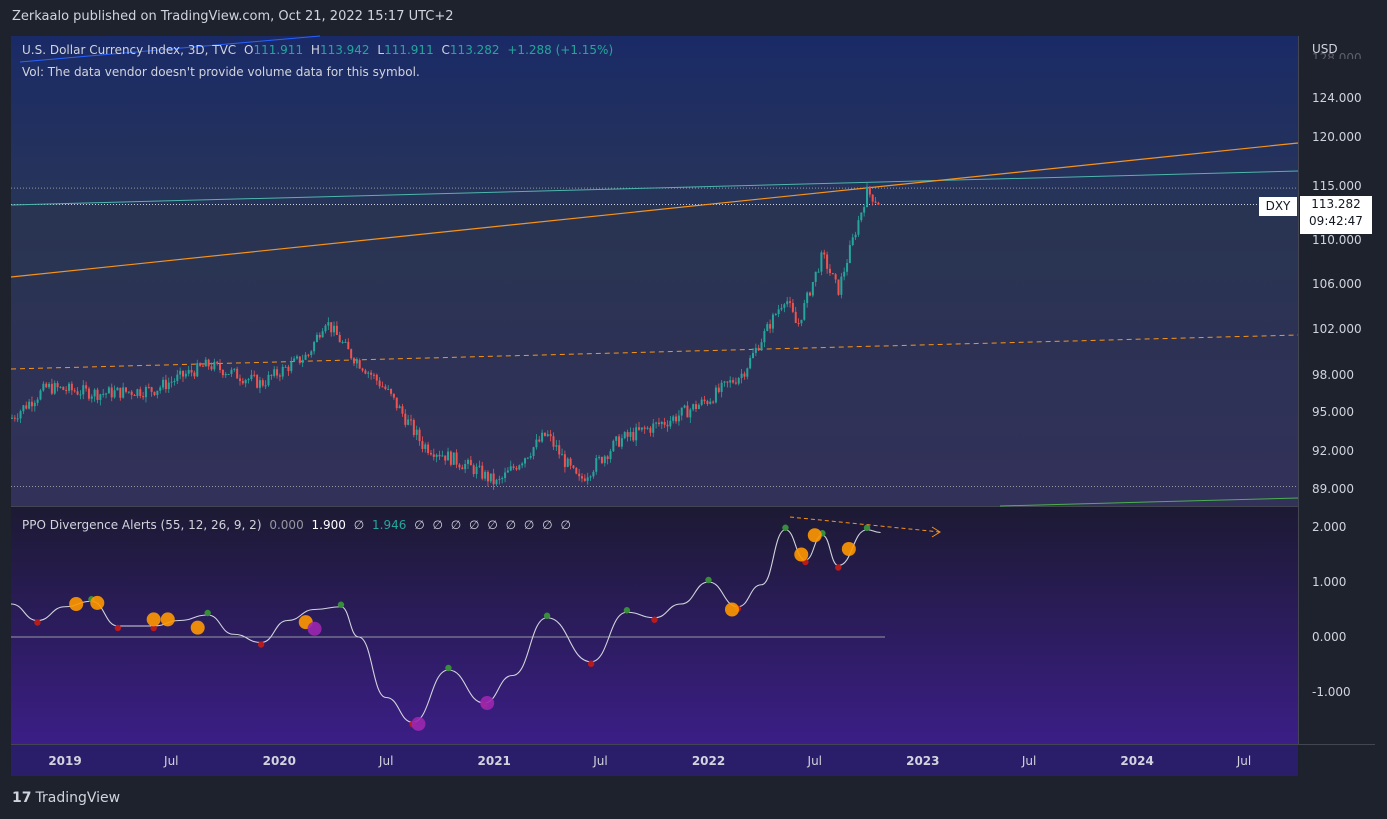 The image size is (1387, 819). I want to click on tradingview-logo: 17 TradingView, so click(66, 798).